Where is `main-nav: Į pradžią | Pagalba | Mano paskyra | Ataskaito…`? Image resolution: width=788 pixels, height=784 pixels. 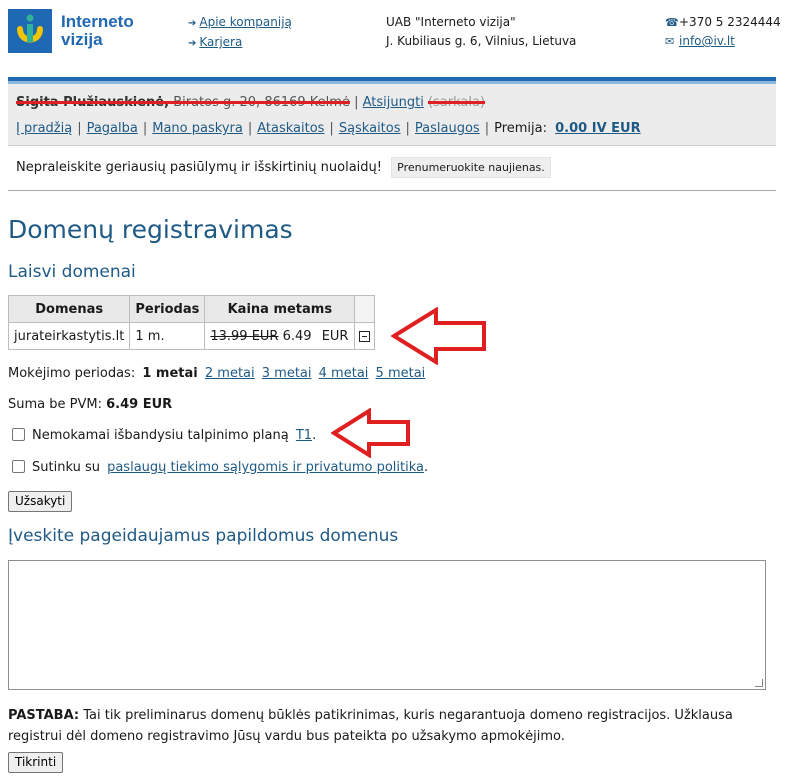 main-nav: Į pradžią | Pagalba | Mano paskyra | Ataskaito… is located at coordinates (328, 128).